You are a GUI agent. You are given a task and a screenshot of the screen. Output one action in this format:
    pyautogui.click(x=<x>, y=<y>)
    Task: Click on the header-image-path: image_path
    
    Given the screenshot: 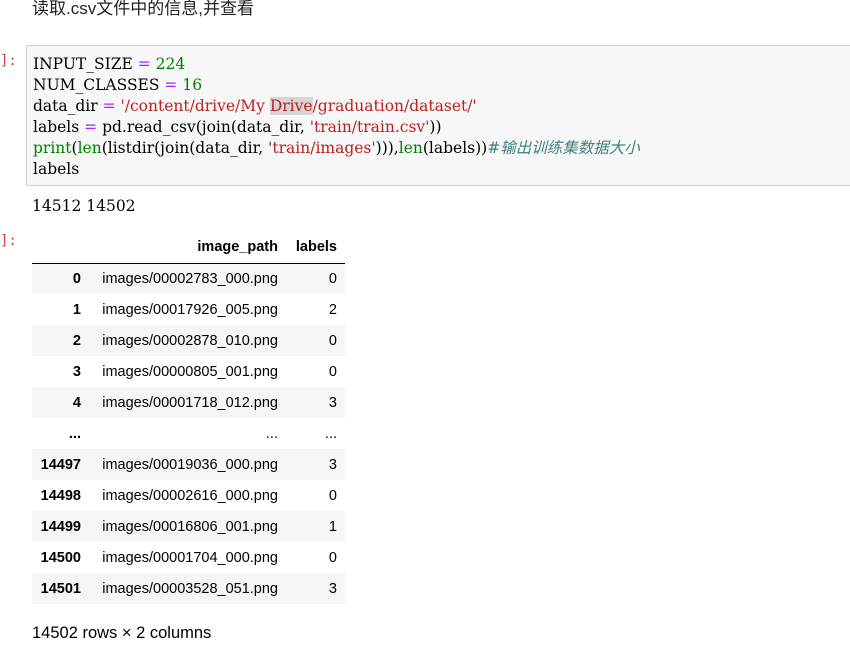 What is the action you would take?
    pyautogui.click(x=187, y=248)
    